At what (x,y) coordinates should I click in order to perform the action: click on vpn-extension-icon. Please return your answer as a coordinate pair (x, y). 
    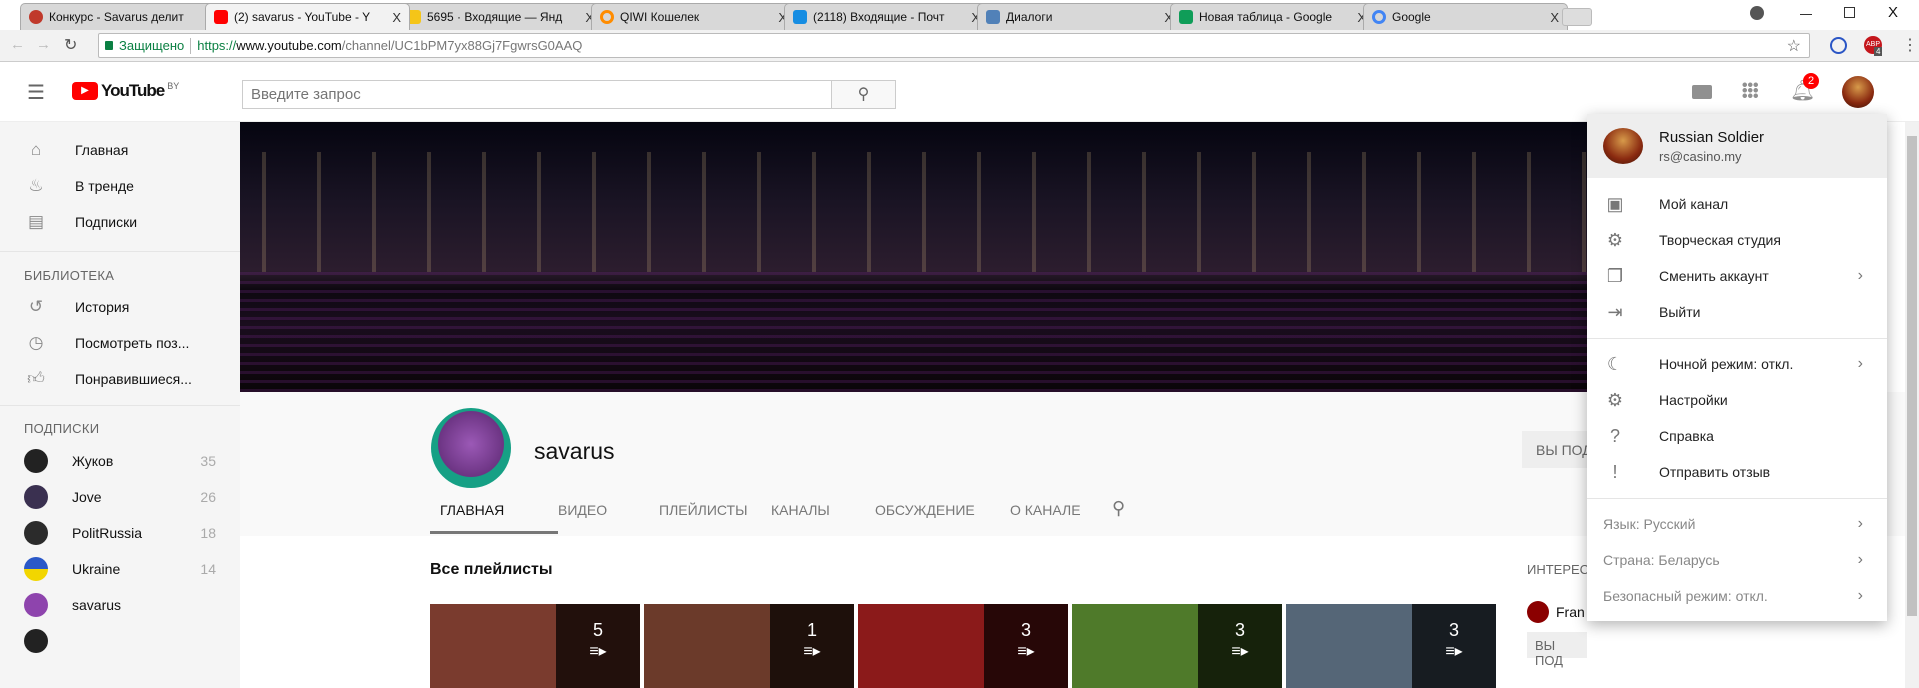
    Looking at the image, I should click on (1838, 45).